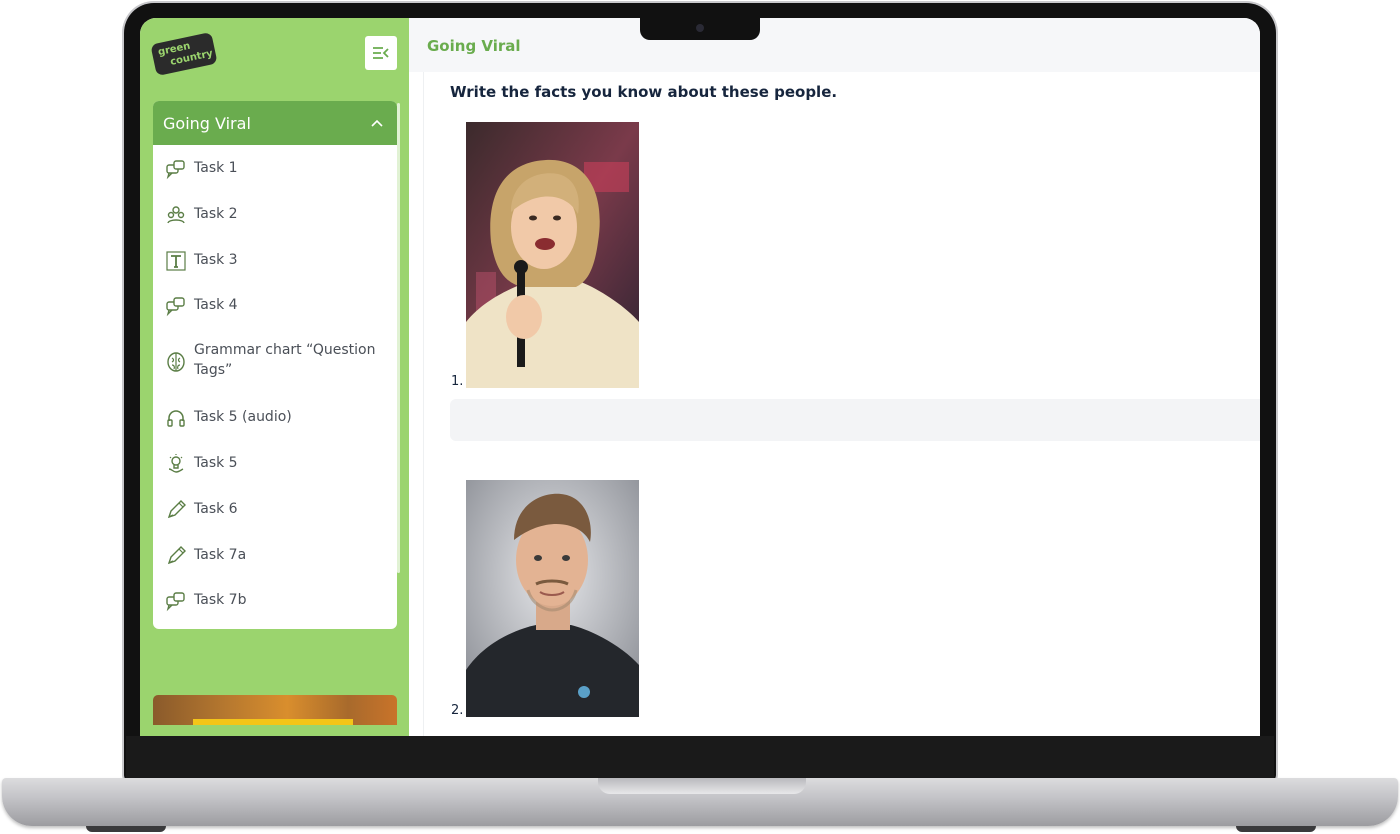 This screenshot has height=834, width=1400. I want to click on chevron-up-icon, so click(377, 123).